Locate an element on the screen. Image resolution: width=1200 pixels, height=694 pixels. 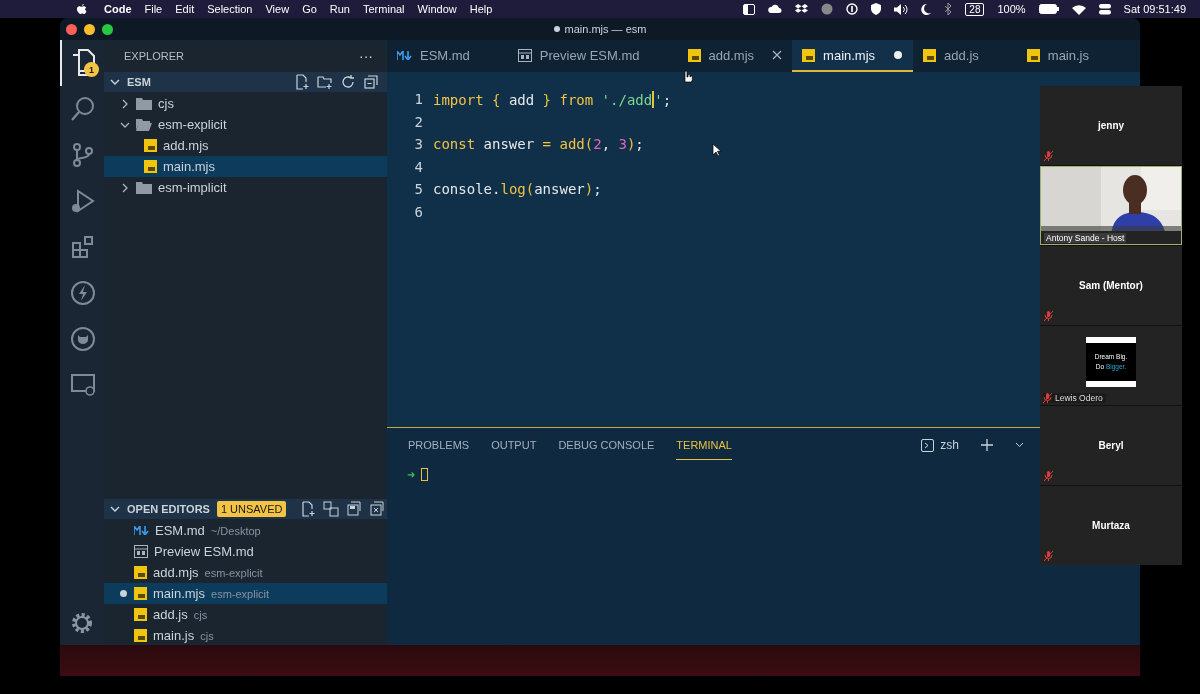
menu-item: Selection is located at coordinates (230, 9).